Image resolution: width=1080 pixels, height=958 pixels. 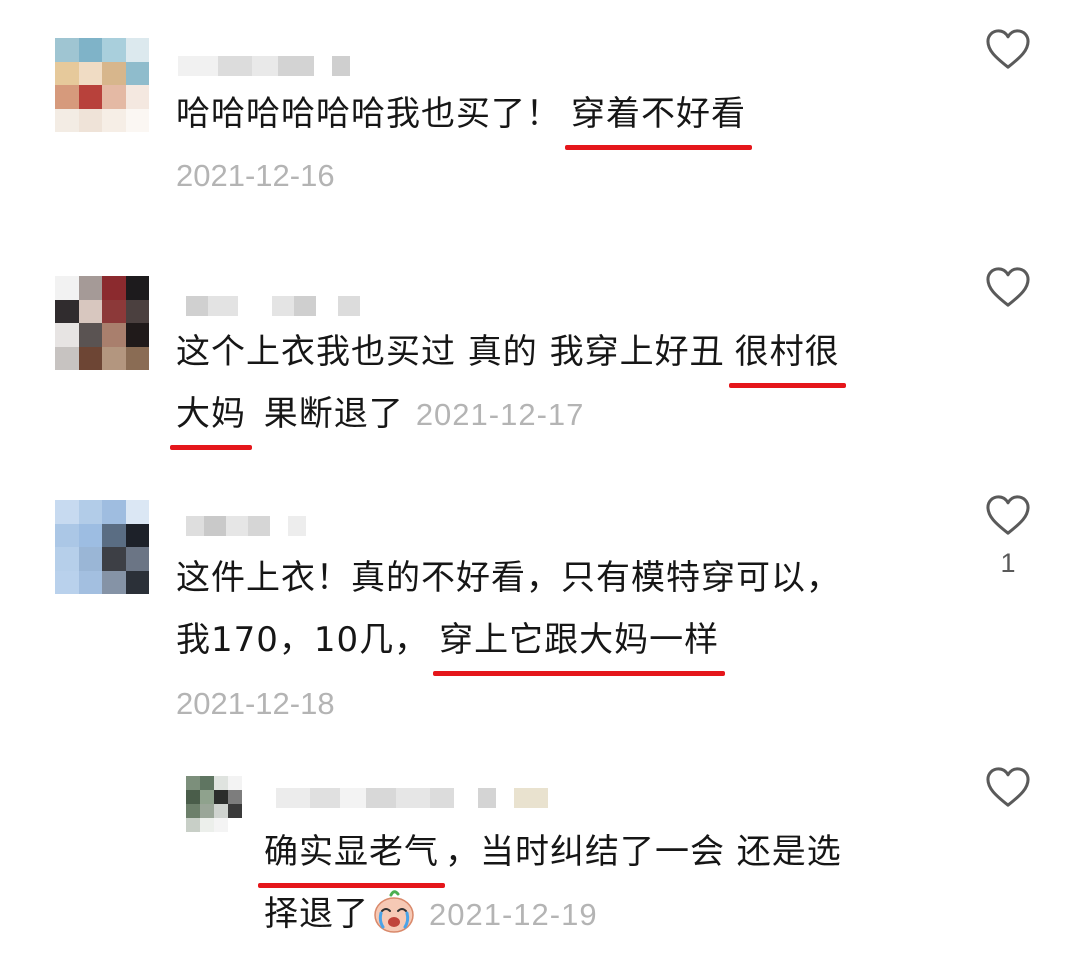 I want to click on highlighted-phrase: 确实显老气, so click(x=351, y=855).